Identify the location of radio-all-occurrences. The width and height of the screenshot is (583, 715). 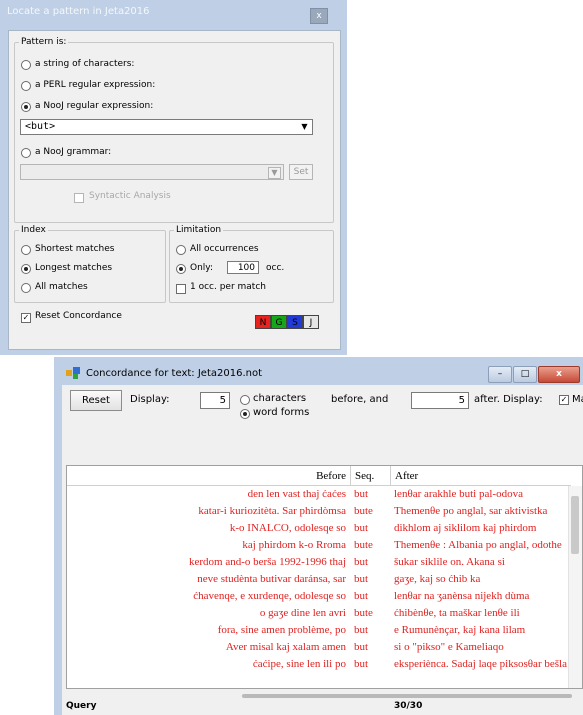
(181, 250).